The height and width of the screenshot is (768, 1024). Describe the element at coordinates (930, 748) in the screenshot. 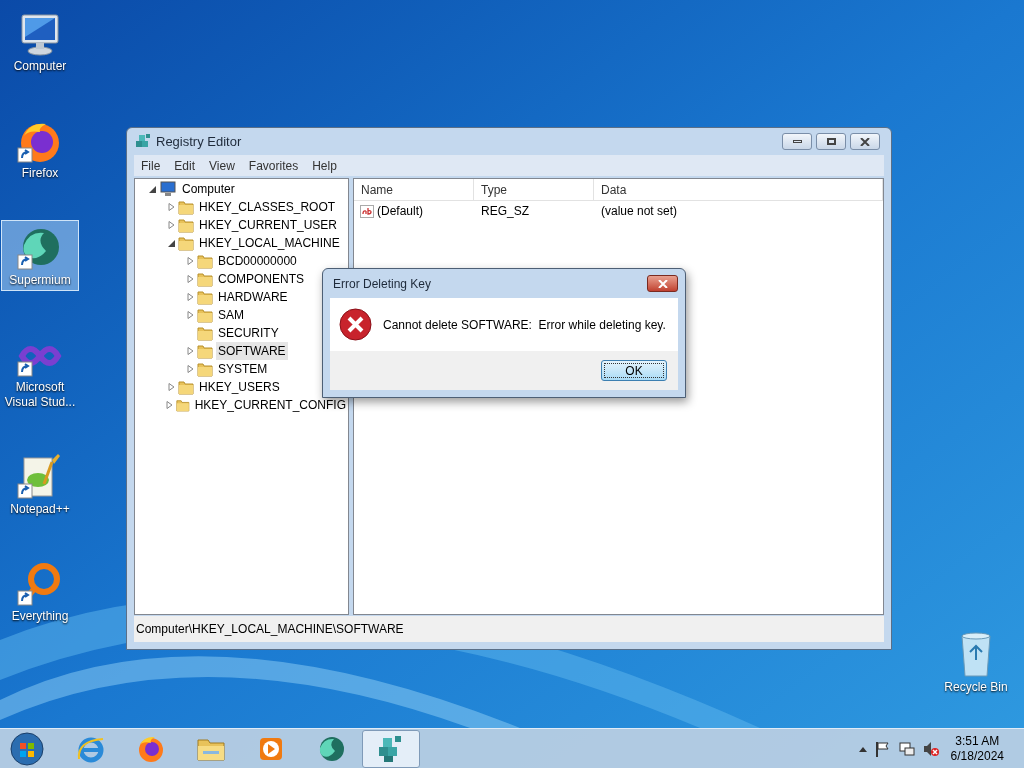

I see `volume-muted-icon` at that location.